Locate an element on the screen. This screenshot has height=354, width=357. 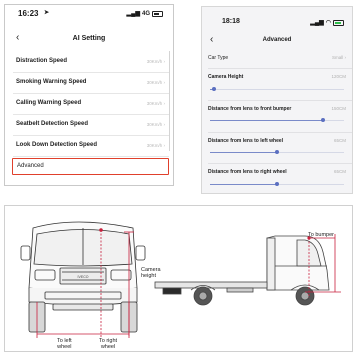
location-icon: ➤ is located at coordinates (47, 13).